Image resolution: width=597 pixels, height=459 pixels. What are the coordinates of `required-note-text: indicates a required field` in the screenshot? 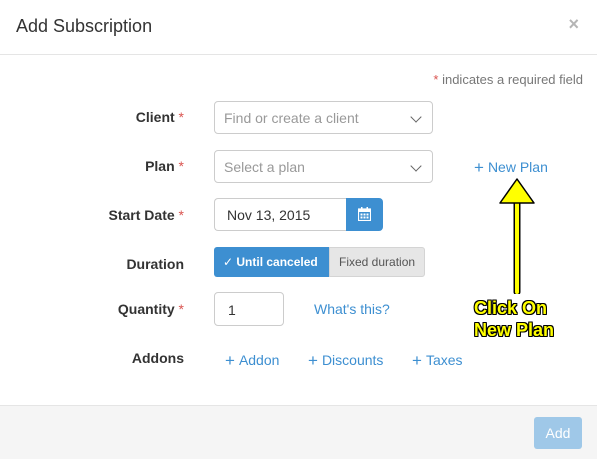 It's located at (510, 79).